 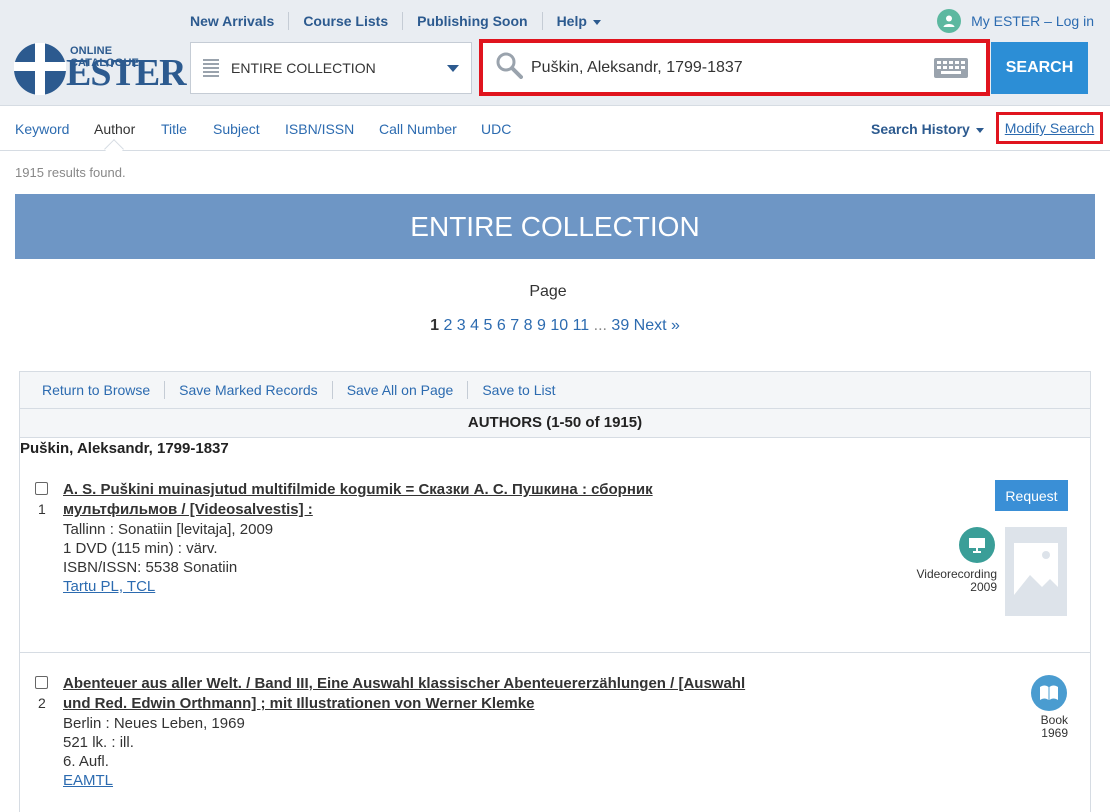 What do you see at coordinates (571, 21) in the screenshot?
I see `nav-help-label: Help` at bounding box center [571, 21].